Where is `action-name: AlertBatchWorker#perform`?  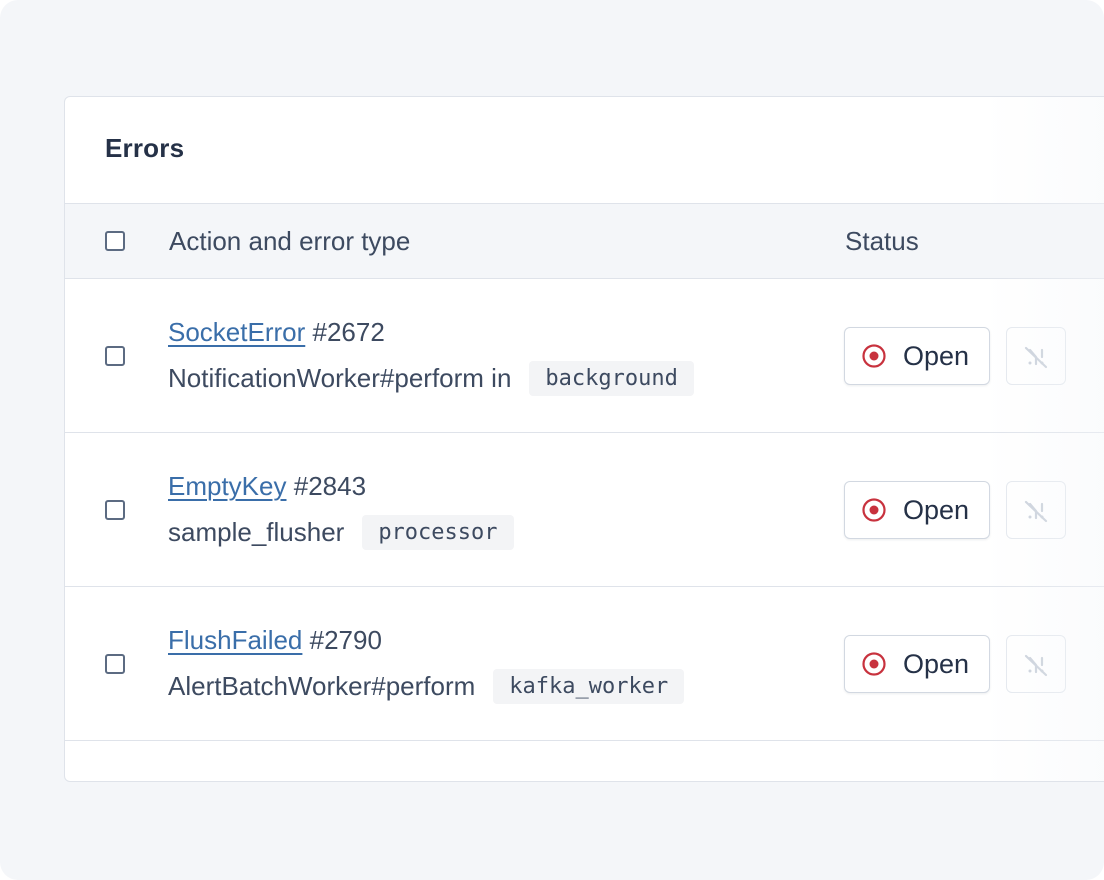 action-name: AlertBatchWorker#perform is located at coordinates (322, 686).